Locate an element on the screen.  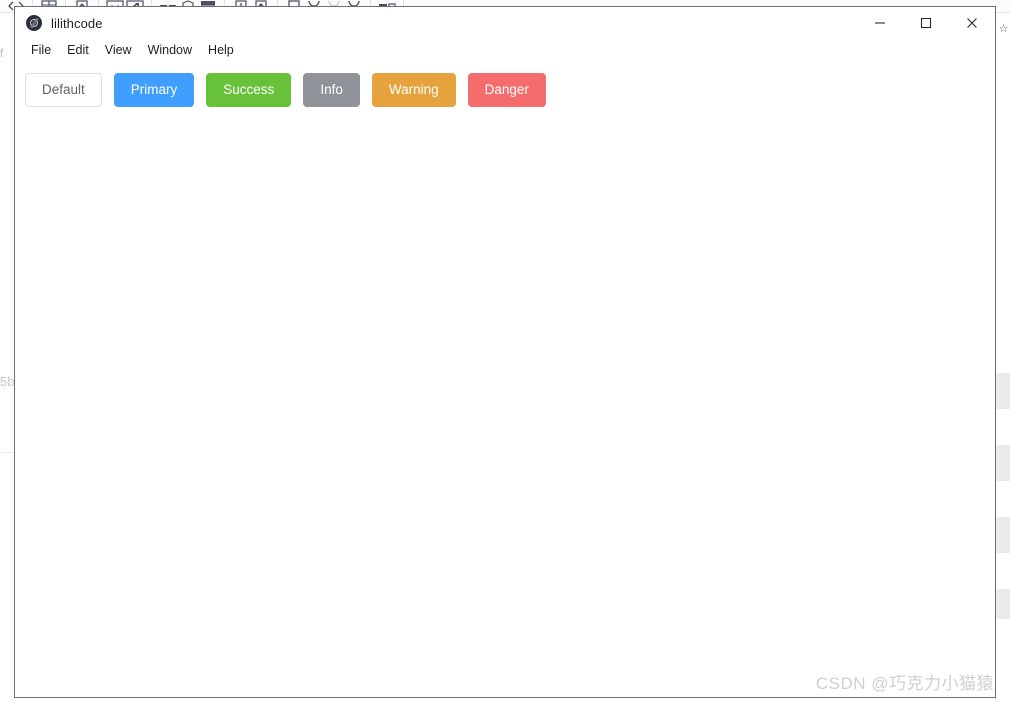
button-warning: Warning is located at coordinates (413, 90).